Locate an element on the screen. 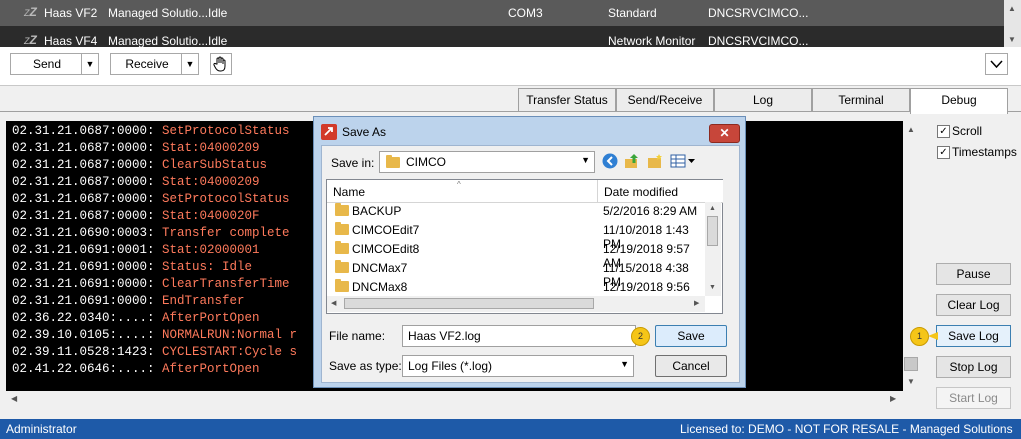 The height and width of the screenshot is (439, 1021). send-button: Send ▼ is located at coordinates (54, 64).